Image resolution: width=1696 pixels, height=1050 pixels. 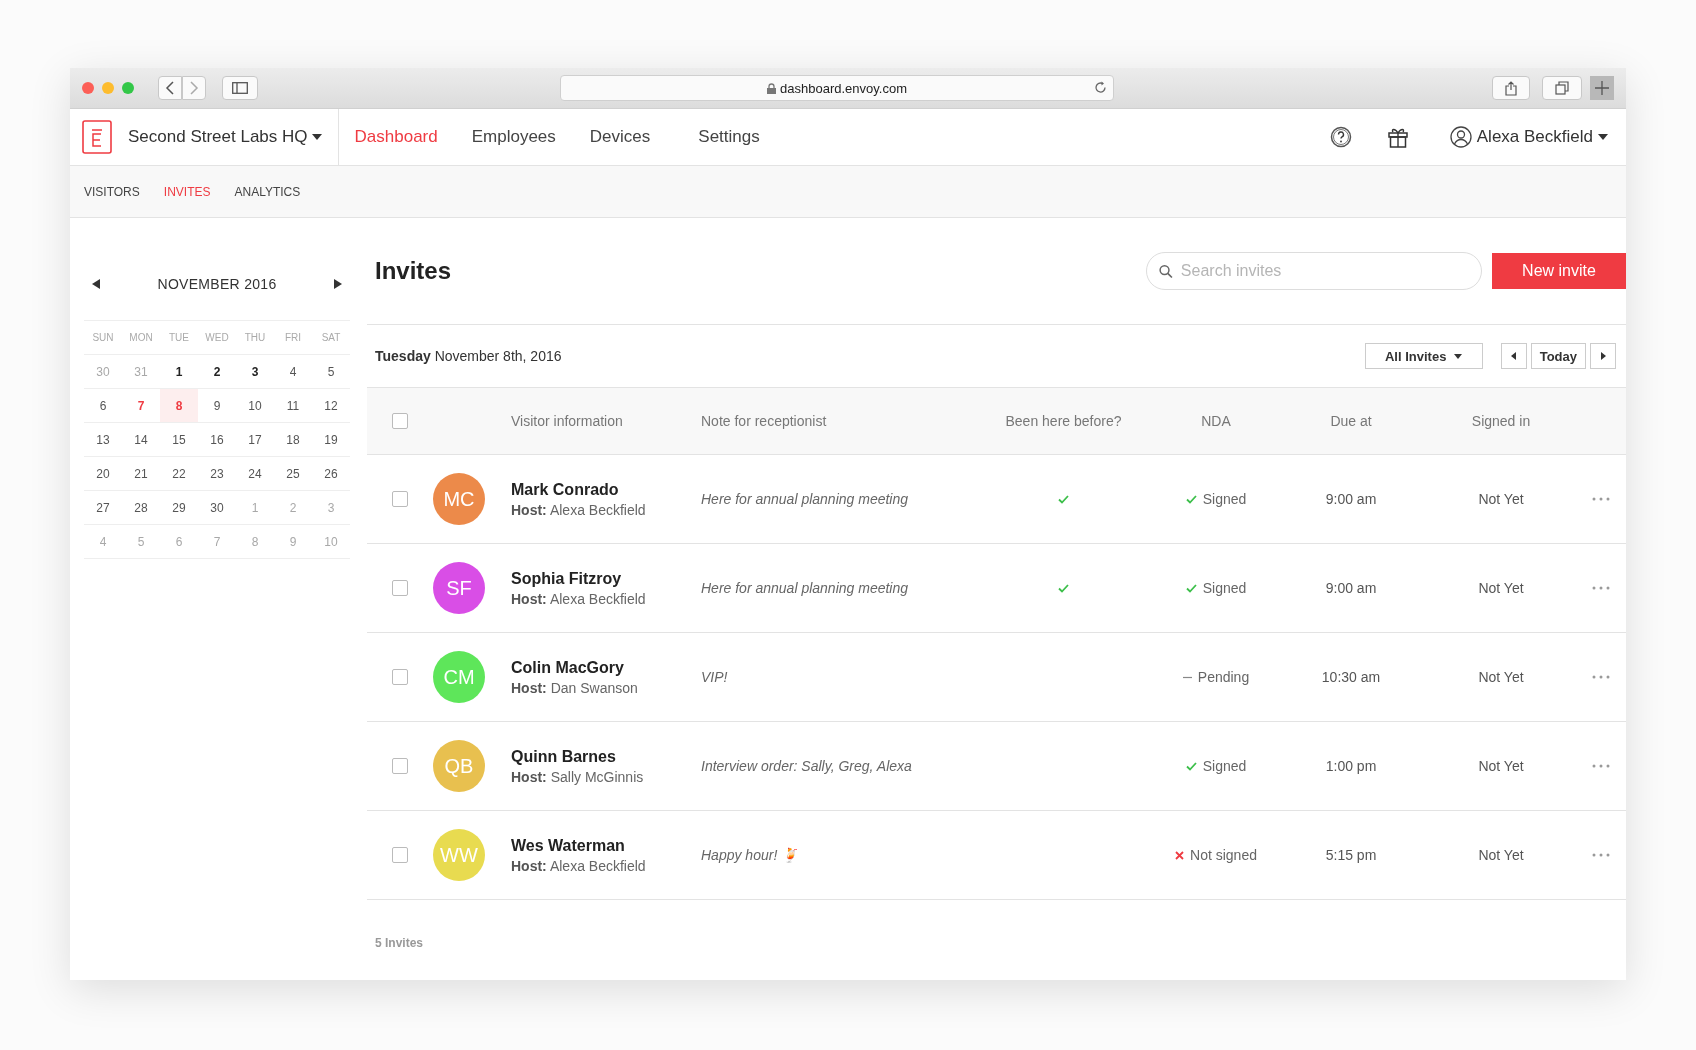 What do you see at coordinates (837, 88) in the screenshot?
I see `address-bar: dashboard.envoy.com` at bounding box center [837, 88].